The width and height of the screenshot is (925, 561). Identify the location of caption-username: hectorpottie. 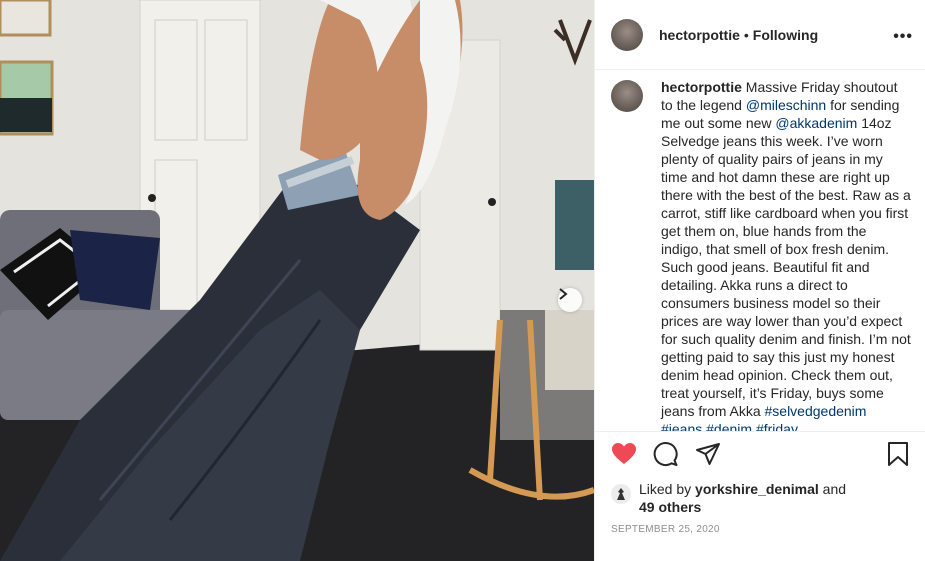
(701, 87).